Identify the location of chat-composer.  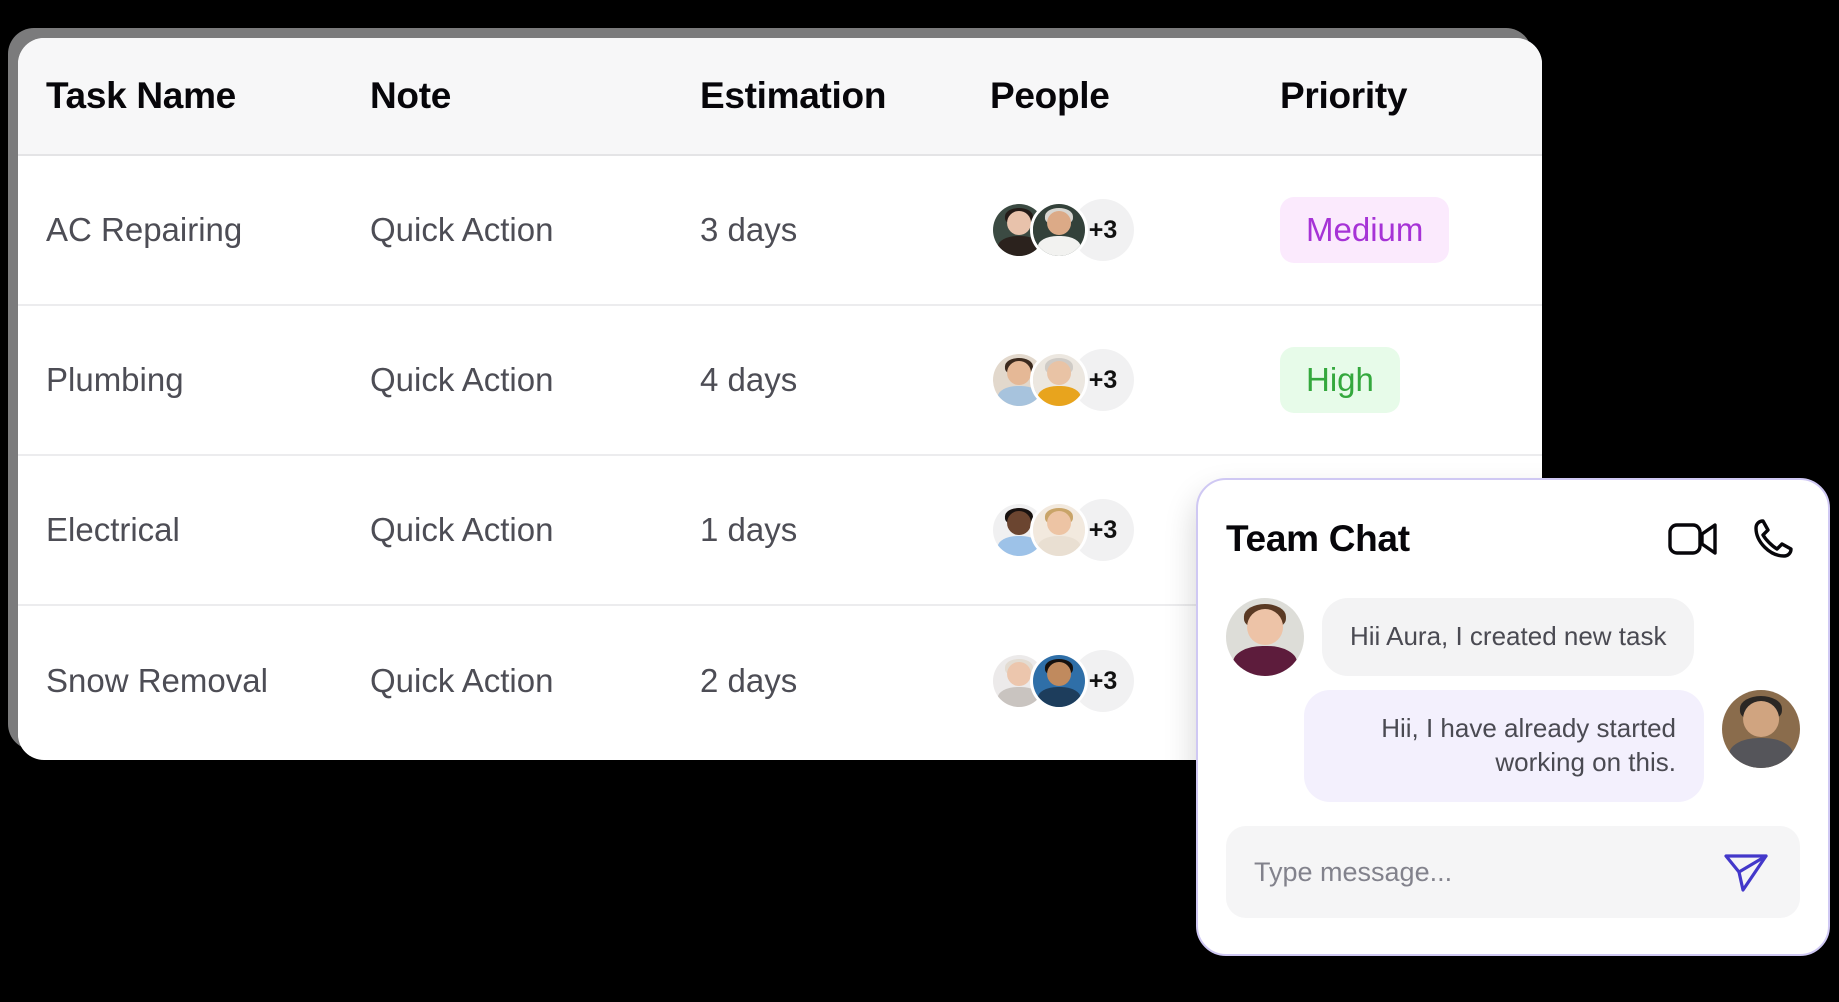
(1513, 872).